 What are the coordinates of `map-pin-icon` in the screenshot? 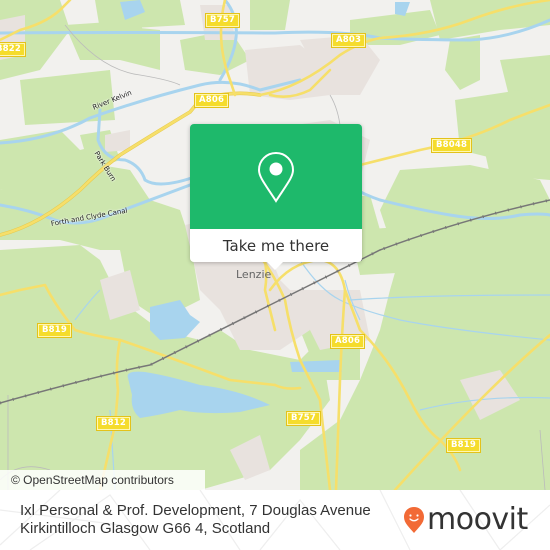 It's located at (276, 177).